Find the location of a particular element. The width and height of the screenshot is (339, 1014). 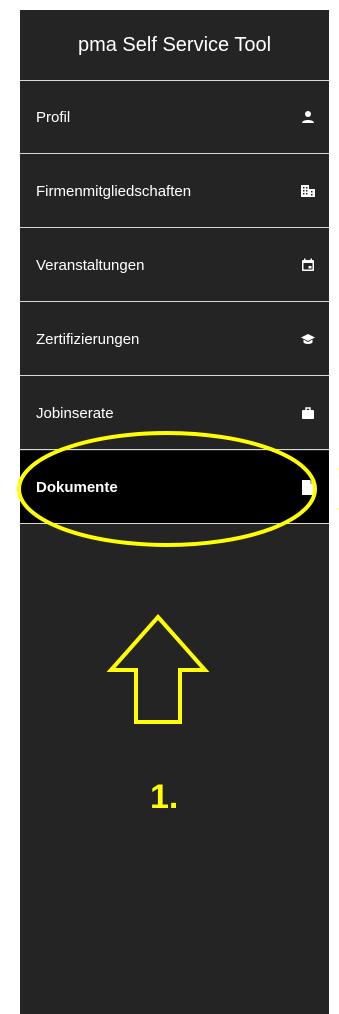

document-icon is located at coordinates (308, 487).